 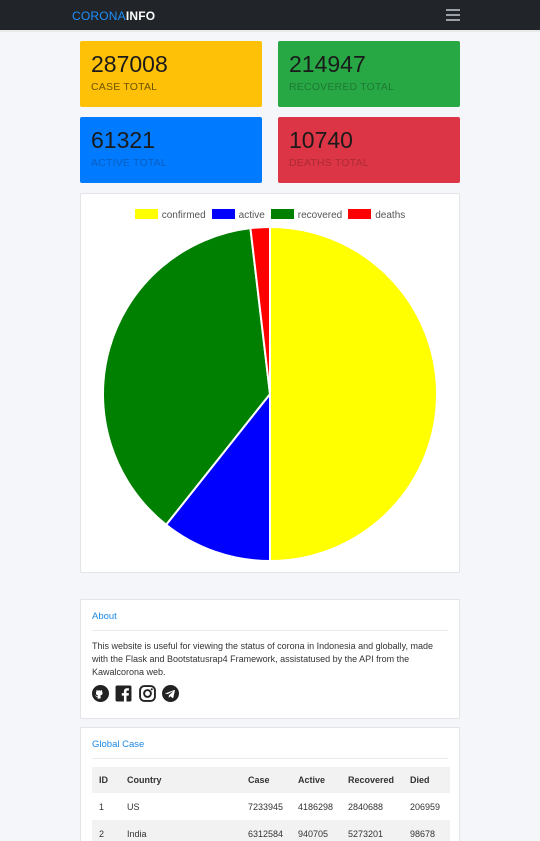 What do you see at coordinates (316, 830) in the screenshot?
I see `cell-active: 940705` at bounding box center [316, 830].